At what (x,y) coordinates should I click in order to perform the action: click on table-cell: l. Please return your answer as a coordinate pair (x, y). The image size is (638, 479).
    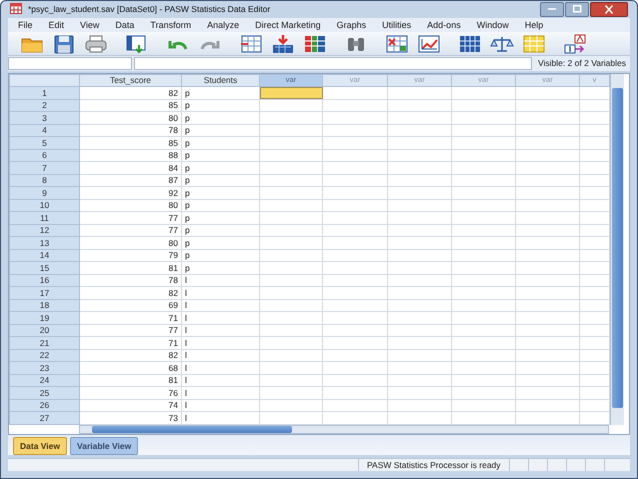
    Looking at the image, I should click on (221, 418).